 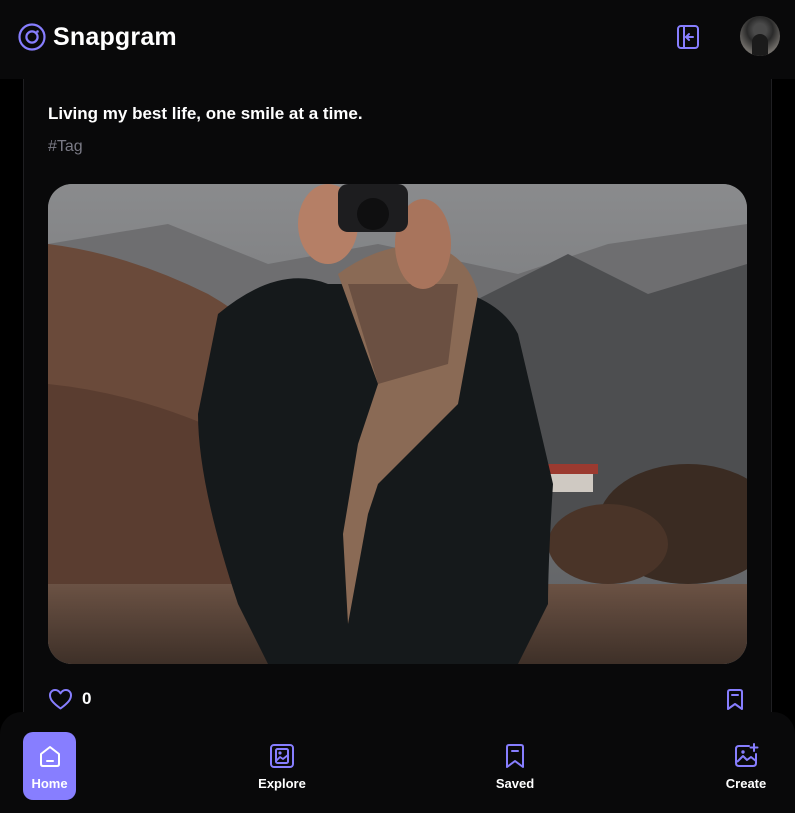 I want to click on nav-item-home: Home, so click(x=49, y=766).